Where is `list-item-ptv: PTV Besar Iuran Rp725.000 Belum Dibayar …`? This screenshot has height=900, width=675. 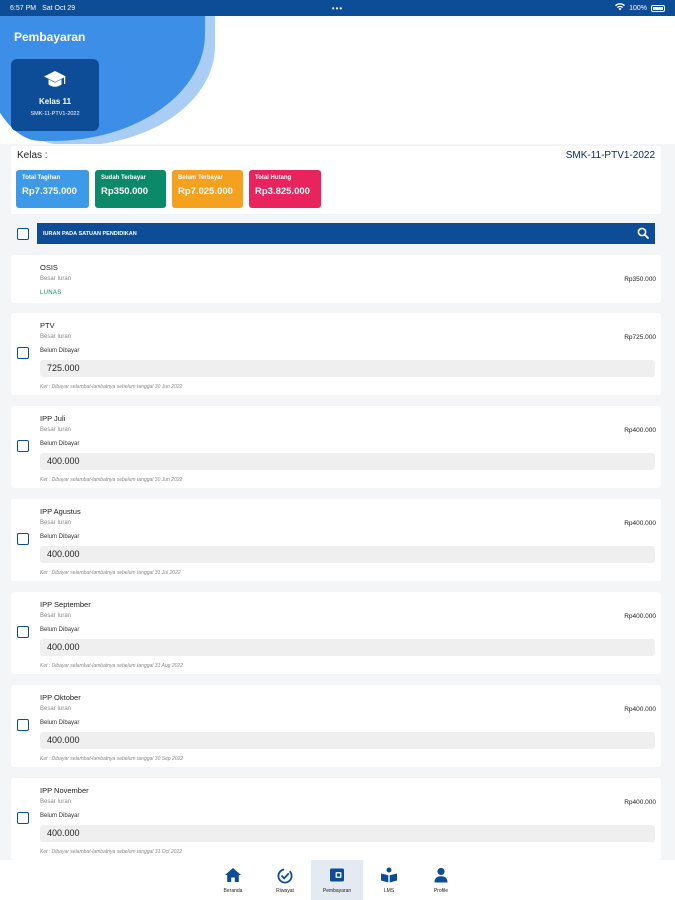
list-item-ptv: PTV Besar Iuran Rp725.000 Belum Dibayar … is located at coordinates (336, 354).